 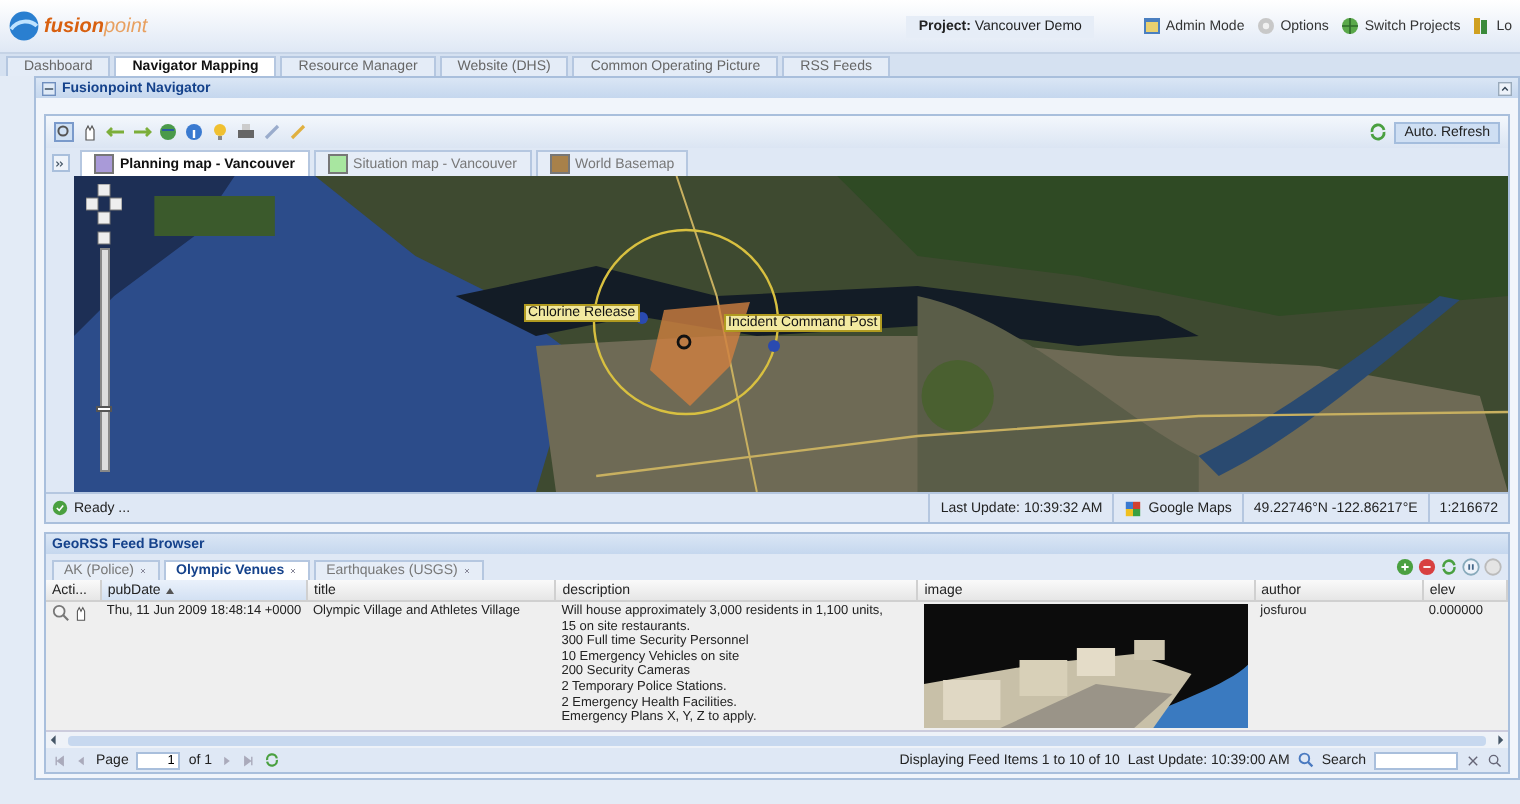 What do you see at coordinates (104, 238) in the screenshot?
I see `zoom-in-icon` at bounding box center [104, 238].